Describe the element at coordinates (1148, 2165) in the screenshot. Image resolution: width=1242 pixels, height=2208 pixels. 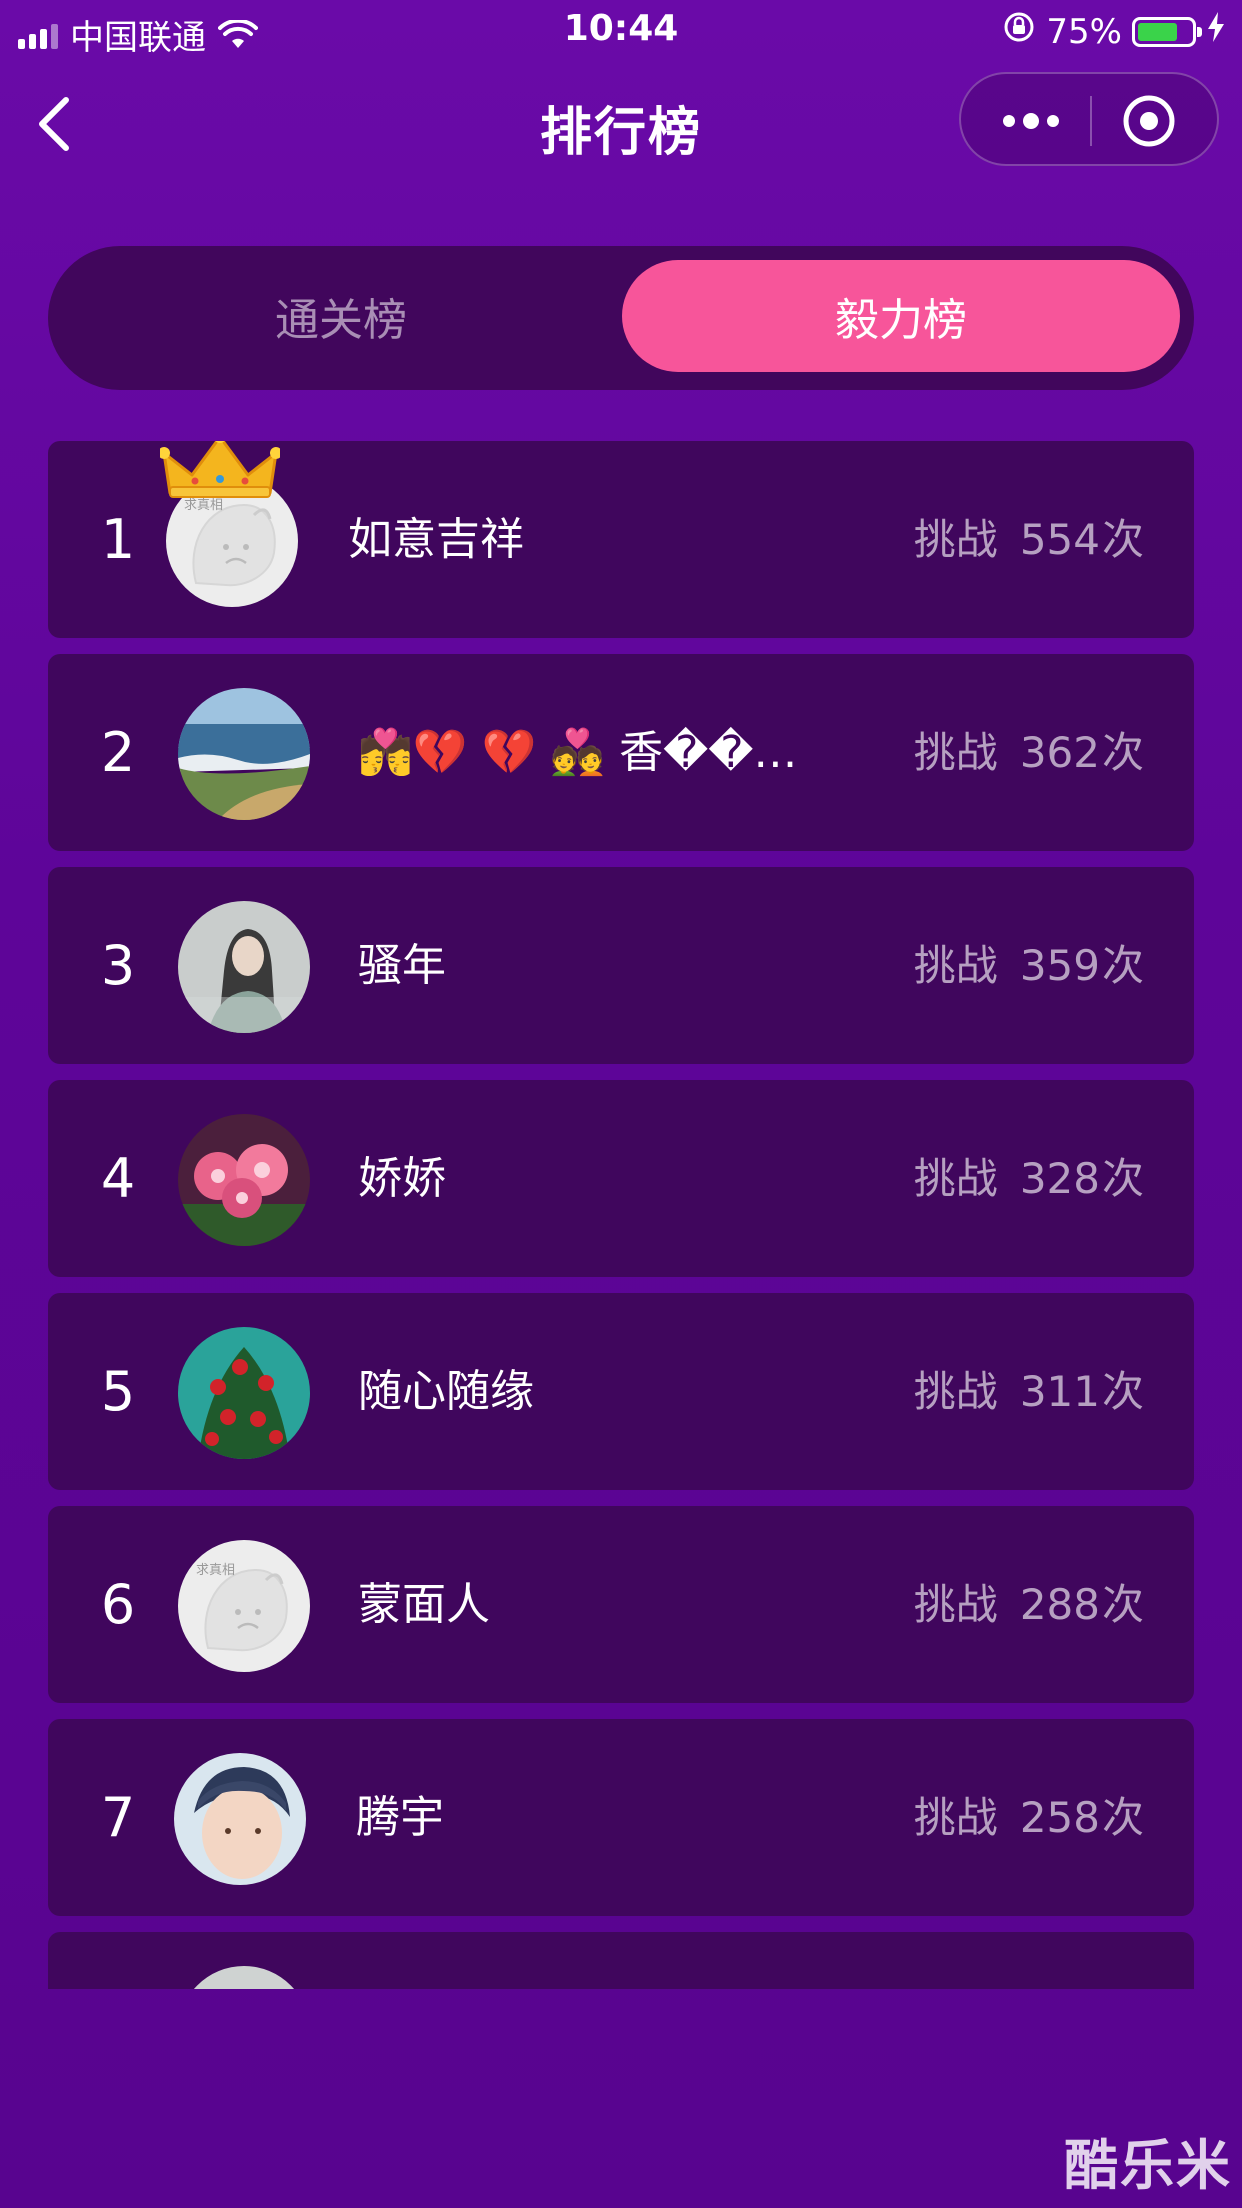
I see `watermark: 酷乐米` at that location.